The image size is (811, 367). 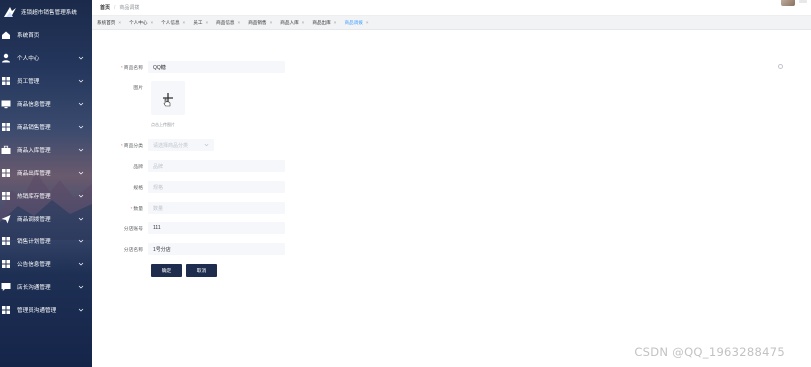 I want to click on sidebar-item-label: 热销库存管理, so click(x=34, y=196).